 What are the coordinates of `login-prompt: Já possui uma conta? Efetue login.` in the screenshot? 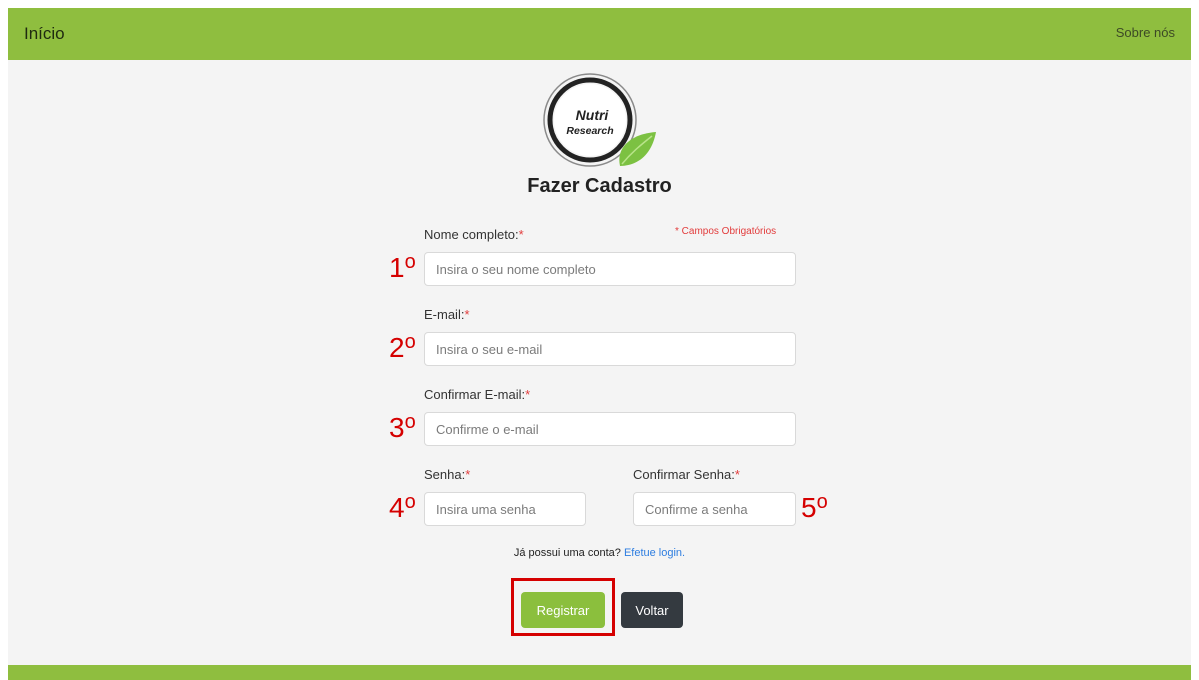 It's located at (599, 553).